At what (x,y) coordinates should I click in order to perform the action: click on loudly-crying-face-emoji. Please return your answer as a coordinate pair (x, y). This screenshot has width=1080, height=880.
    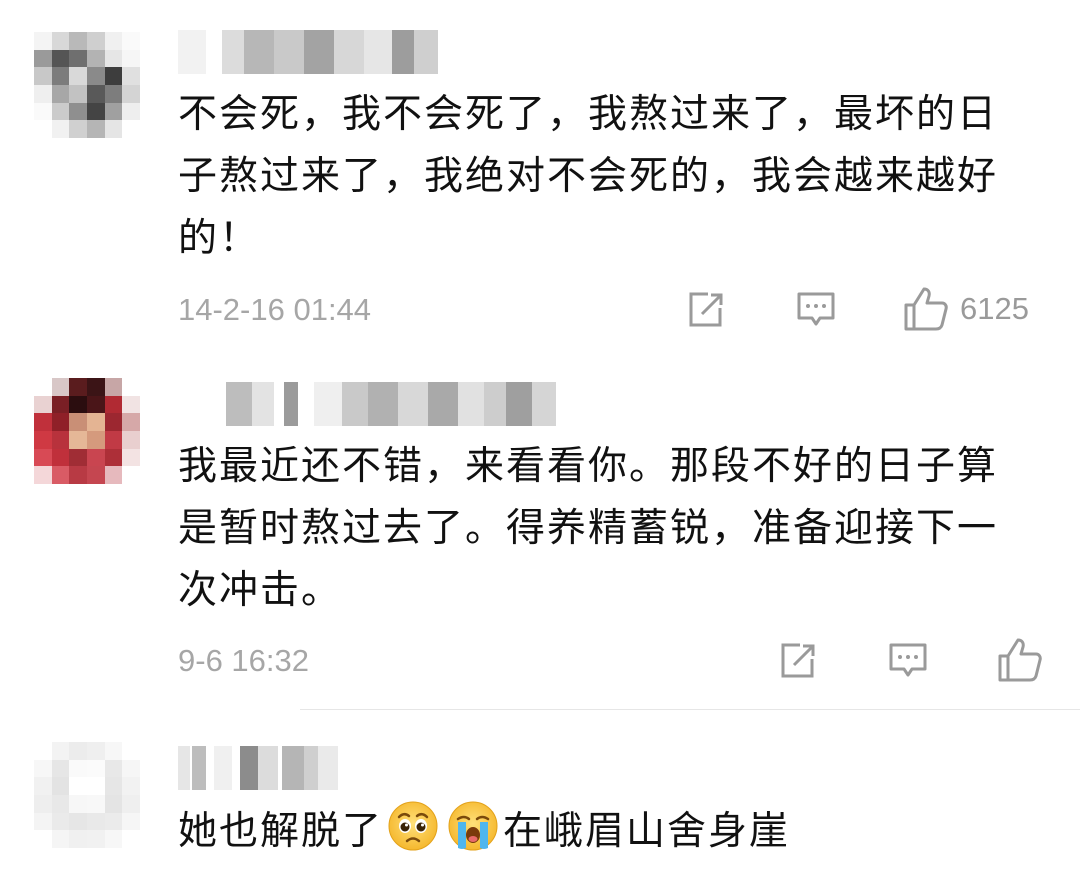
    Looking at the image, I should click on (473, 826).